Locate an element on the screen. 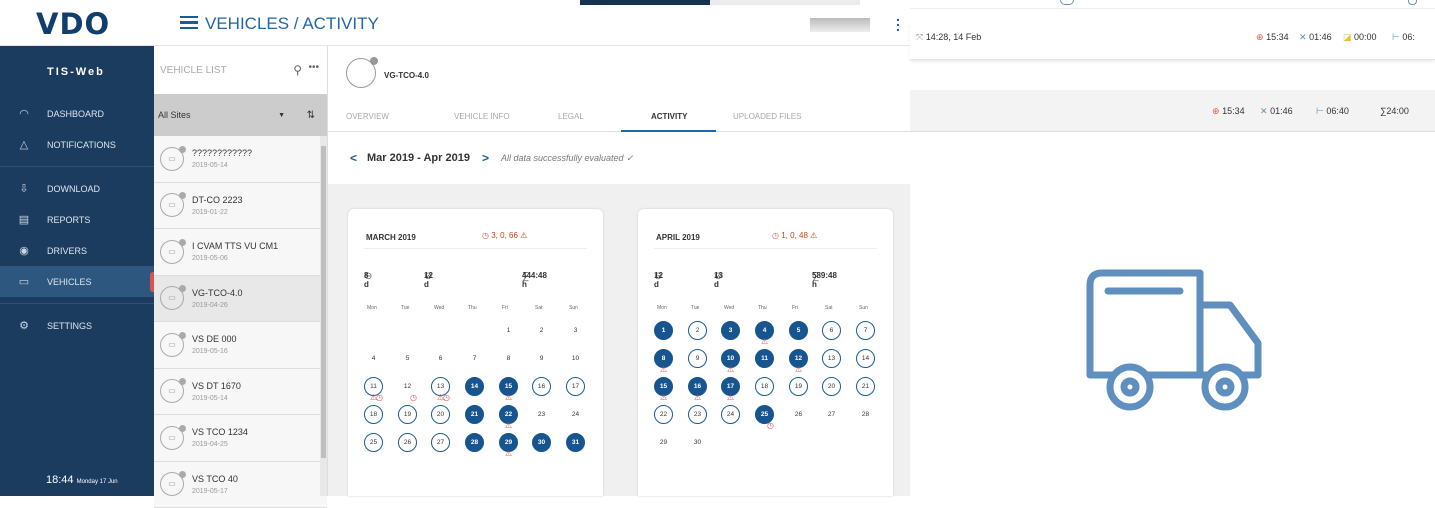 Image resolution: width=1435 pixels, height=508 pixels. search-icon: ⚲ is located at coordinates (297, 70).